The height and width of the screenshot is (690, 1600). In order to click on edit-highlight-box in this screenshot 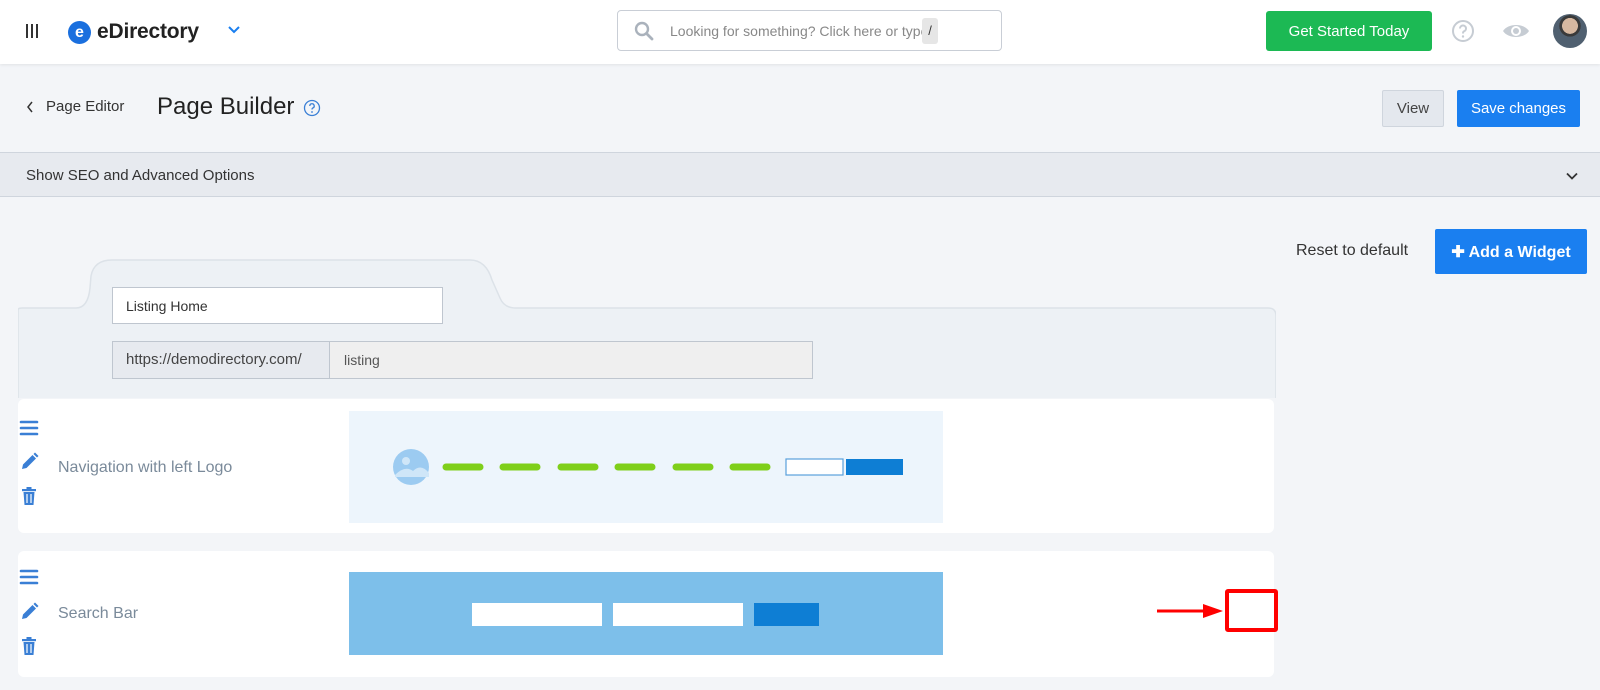, I will do `click(1251, 610)`.